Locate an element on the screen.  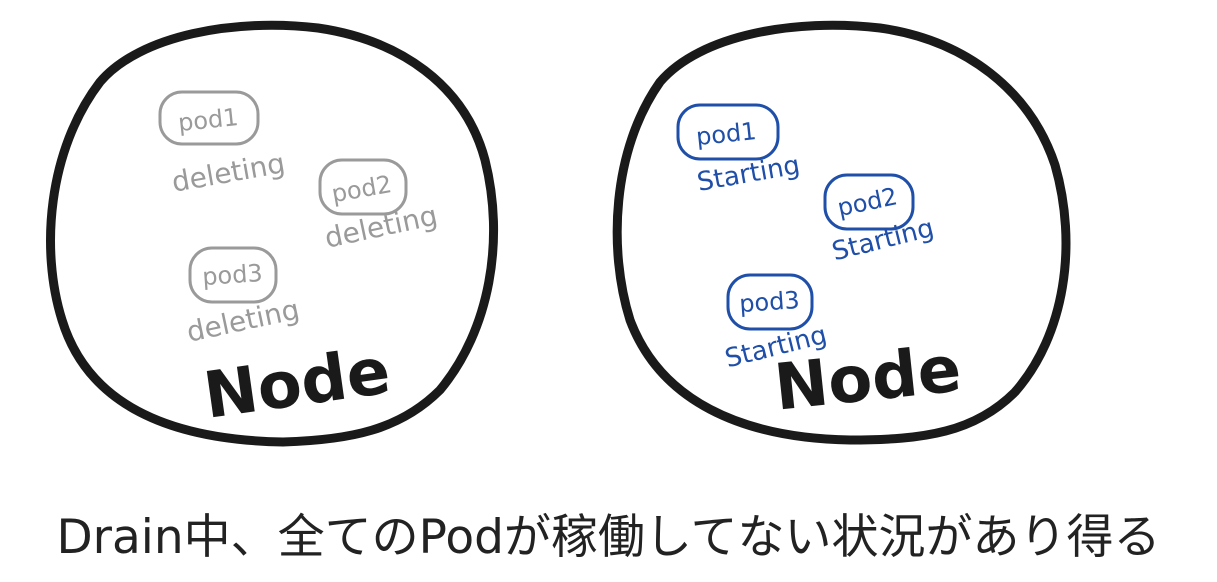
pod-right-2: pod2 Starting is located at coordinates (880, 220).